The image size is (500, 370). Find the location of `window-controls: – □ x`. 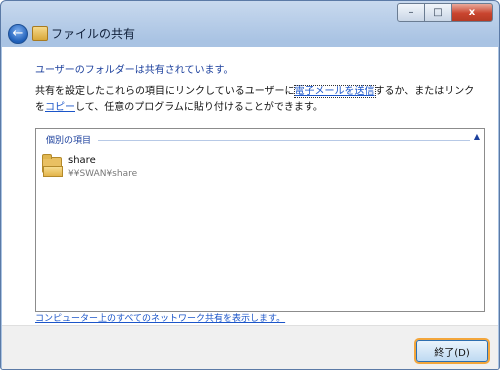

window-controls: – □ x is located at coordinates (445, 12).